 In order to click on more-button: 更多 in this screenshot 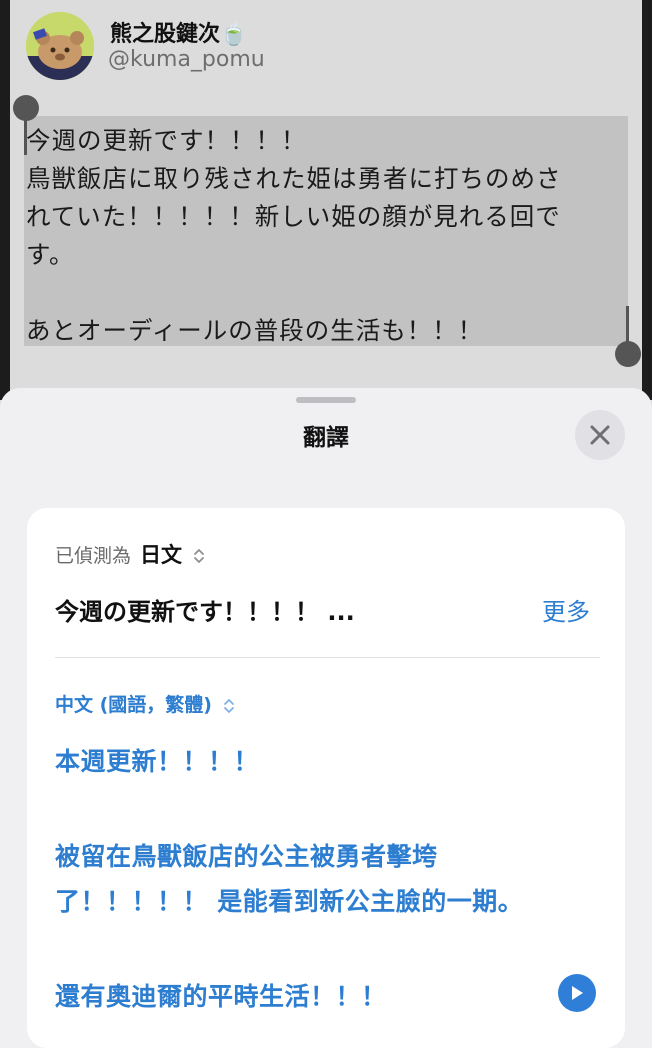, I will do `click(566, 609)`.